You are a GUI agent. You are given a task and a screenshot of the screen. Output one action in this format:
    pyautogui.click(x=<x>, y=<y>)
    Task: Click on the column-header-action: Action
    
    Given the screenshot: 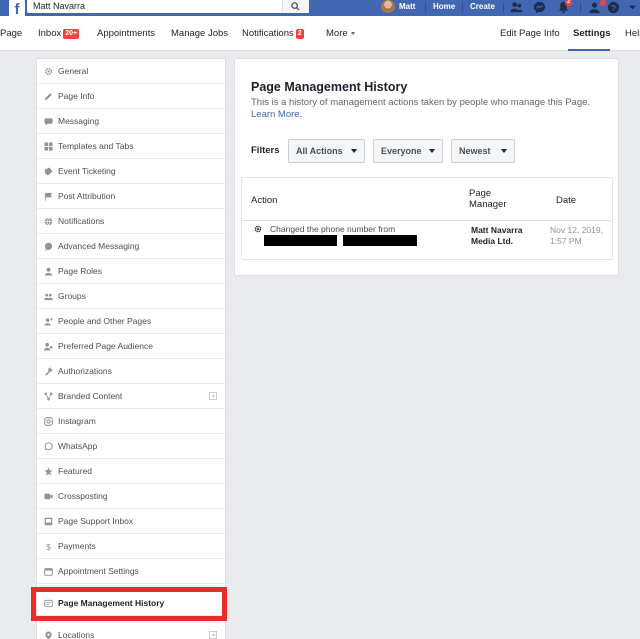 What is the action you would take?
    pyautogui.click(x=264, y=200)
    